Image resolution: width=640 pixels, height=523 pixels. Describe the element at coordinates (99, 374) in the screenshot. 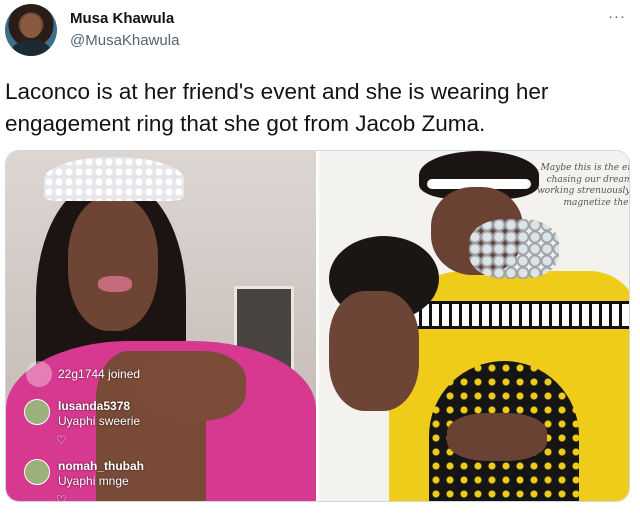

I see `live-join-notice: 22g1744 joined` at that location.